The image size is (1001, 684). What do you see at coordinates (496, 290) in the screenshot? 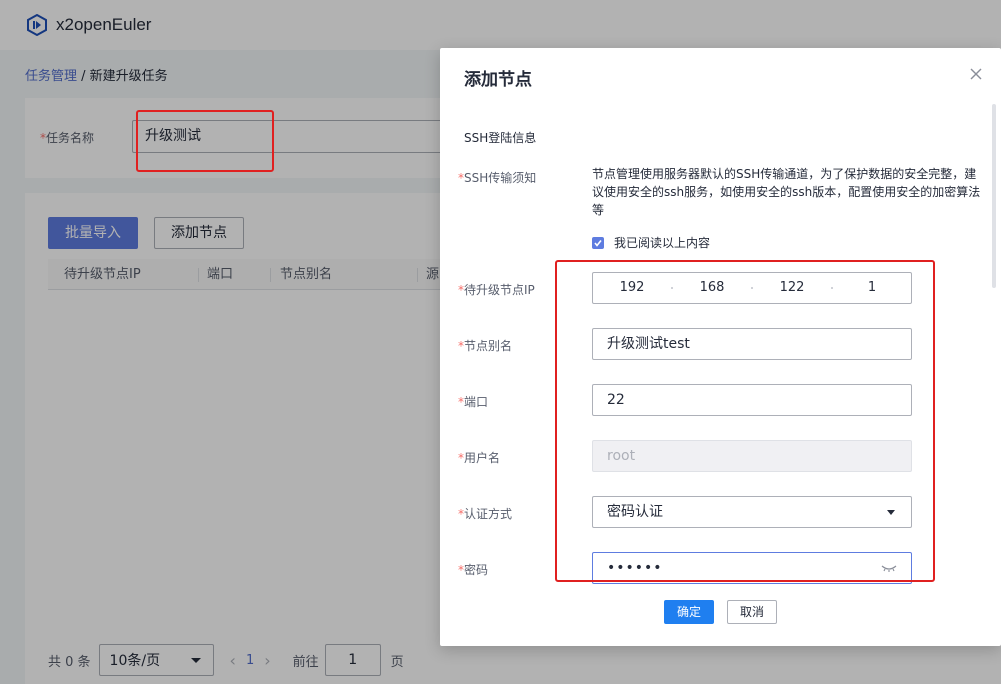
I see `node-ip-label: *待升级节点IP` at bounding box center [496, 290].